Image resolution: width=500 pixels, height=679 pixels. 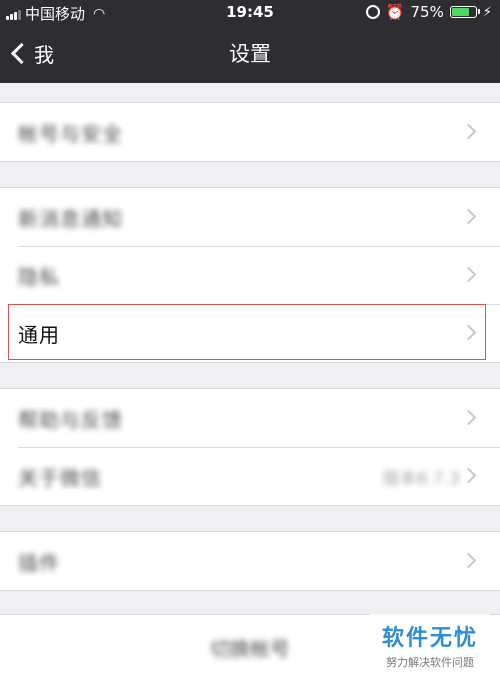 I want to click on battery-percent: 75%, so click(x=427, y=12).